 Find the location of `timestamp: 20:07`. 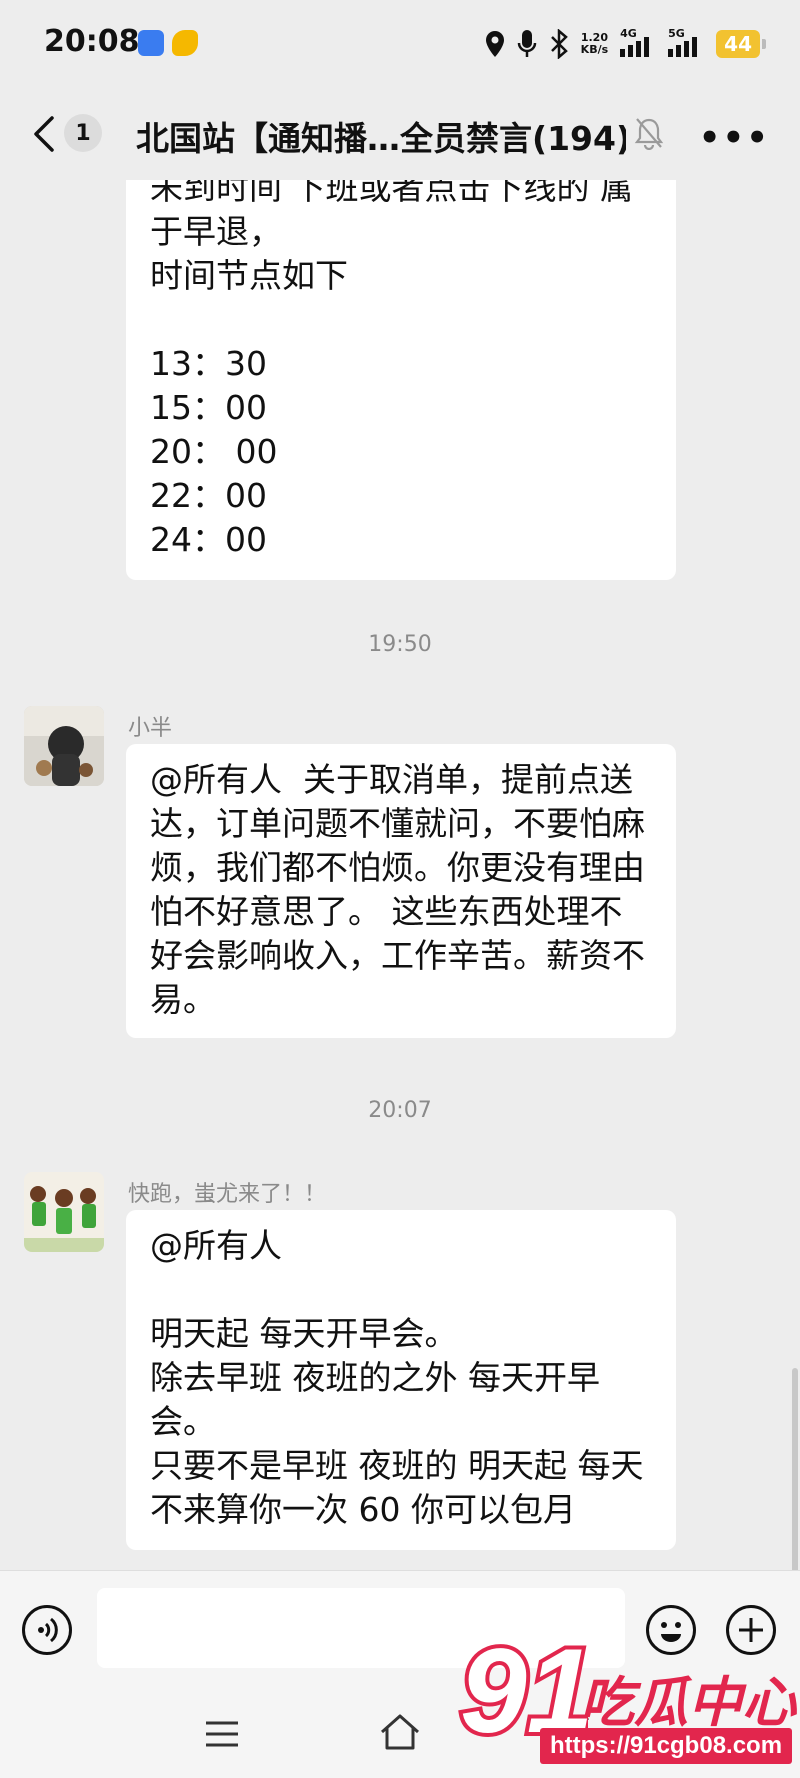

timestamp: 20:07 is located at coordinates (400, 1110).